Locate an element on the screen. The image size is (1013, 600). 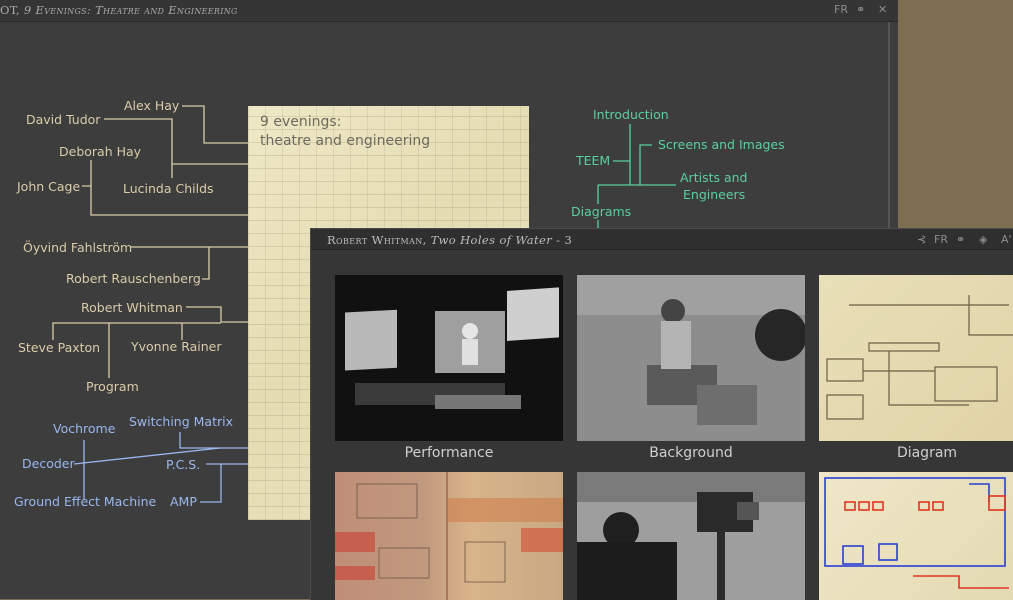
thumbnail-diagram is located at coordinates (916, 358).